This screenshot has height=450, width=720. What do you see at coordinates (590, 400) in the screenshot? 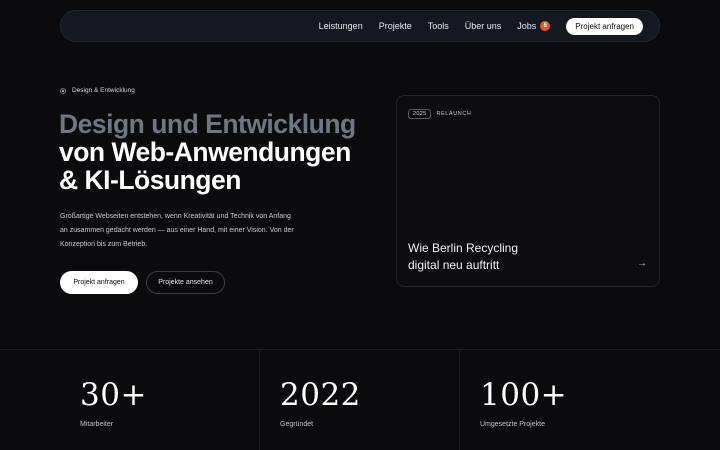
I see `stat-projects: 100+ Umgesetzte Projekte` at bounding box center [590, 400].